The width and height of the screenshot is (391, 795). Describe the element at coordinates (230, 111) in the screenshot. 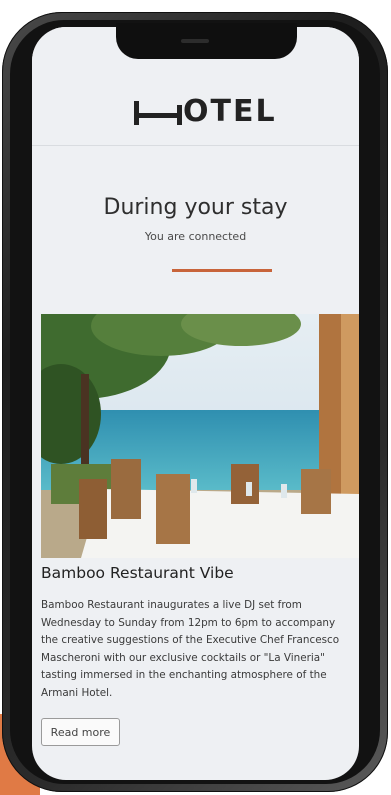

I see `logo-text: OTEL` at that location.